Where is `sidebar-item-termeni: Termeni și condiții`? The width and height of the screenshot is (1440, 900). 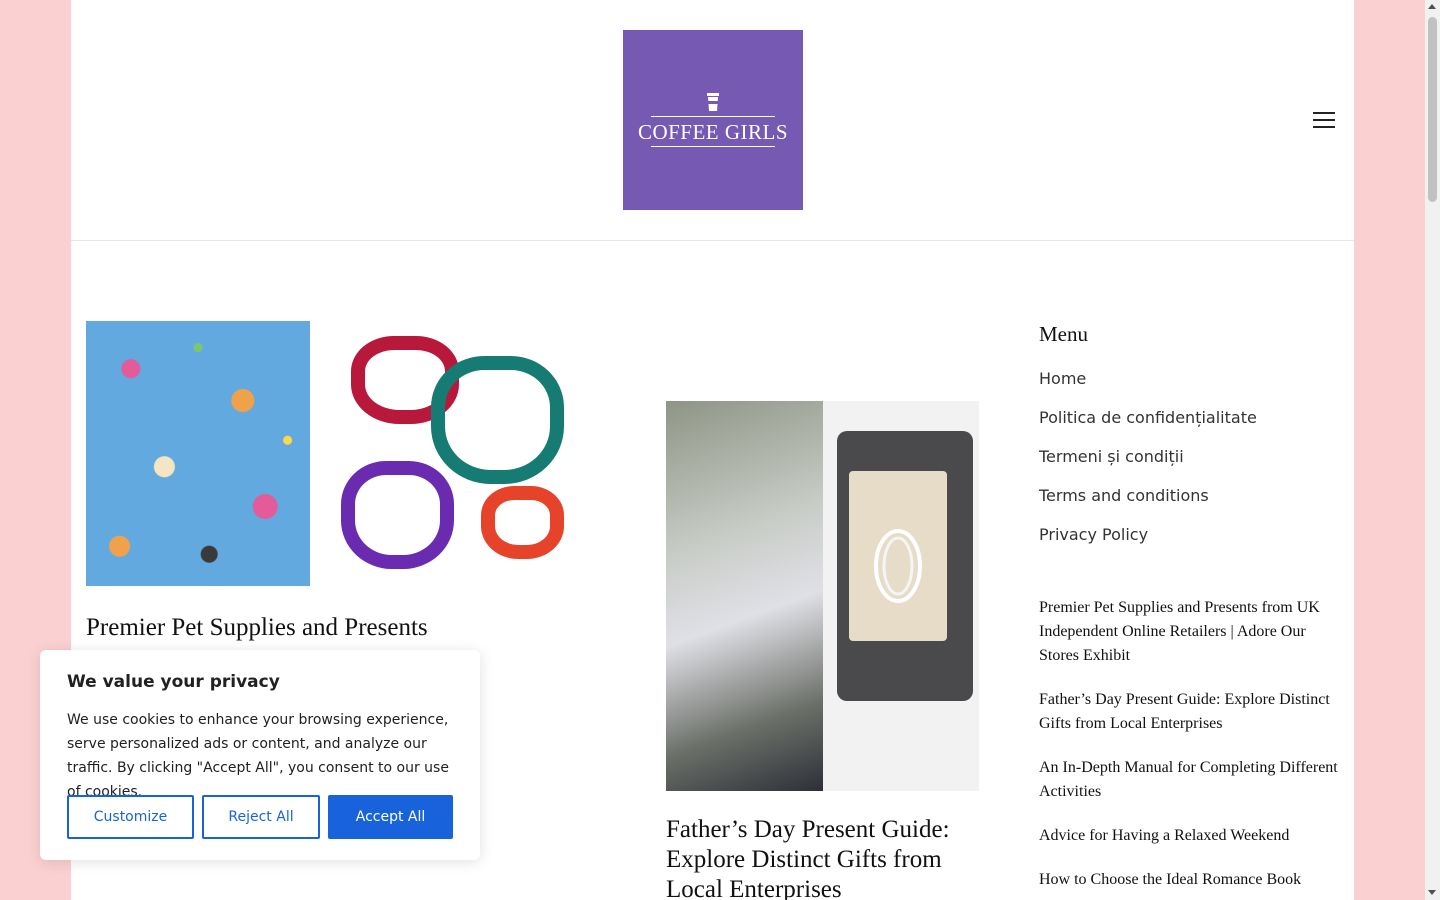
sidebar-item-termeni: Termeni și condiții is located at coordinates (1189, 457).